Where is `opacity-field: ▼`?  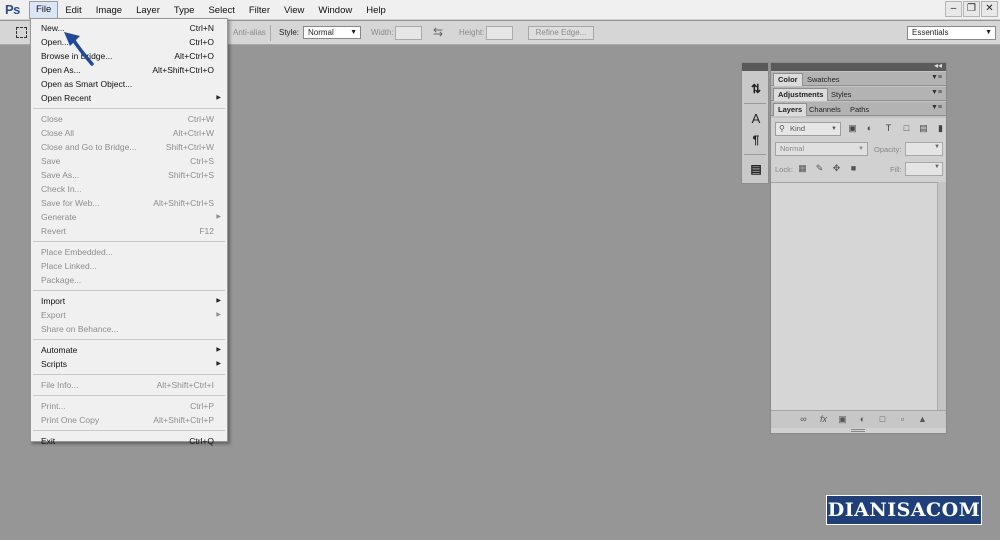 opacity-field: ▼ is located at coordinates (924, 149).